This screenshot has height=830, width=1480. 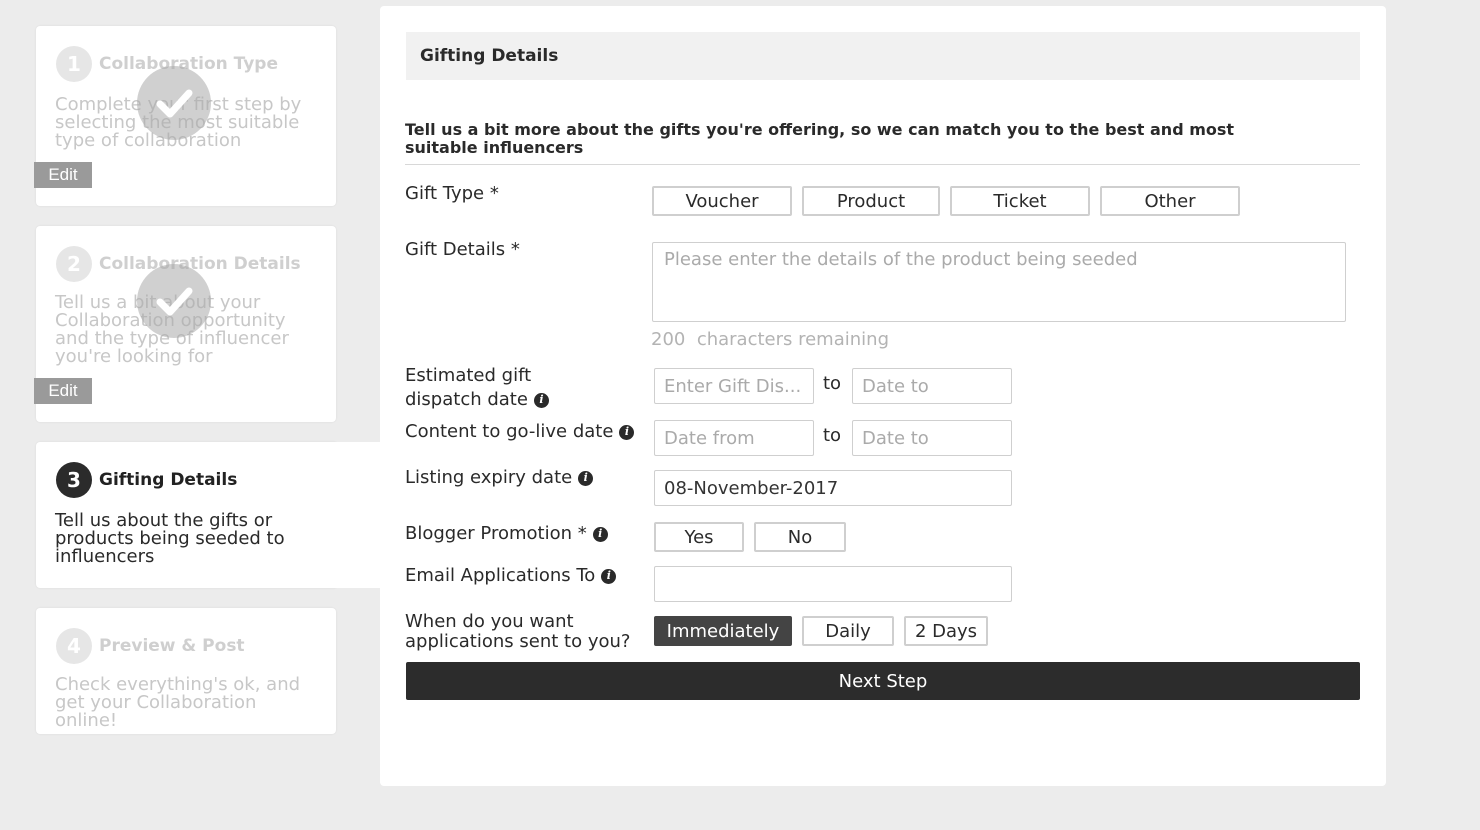 I want to click on dispatch-date-label: Estimated gift dispatch date i, so click(x=477, y=388).